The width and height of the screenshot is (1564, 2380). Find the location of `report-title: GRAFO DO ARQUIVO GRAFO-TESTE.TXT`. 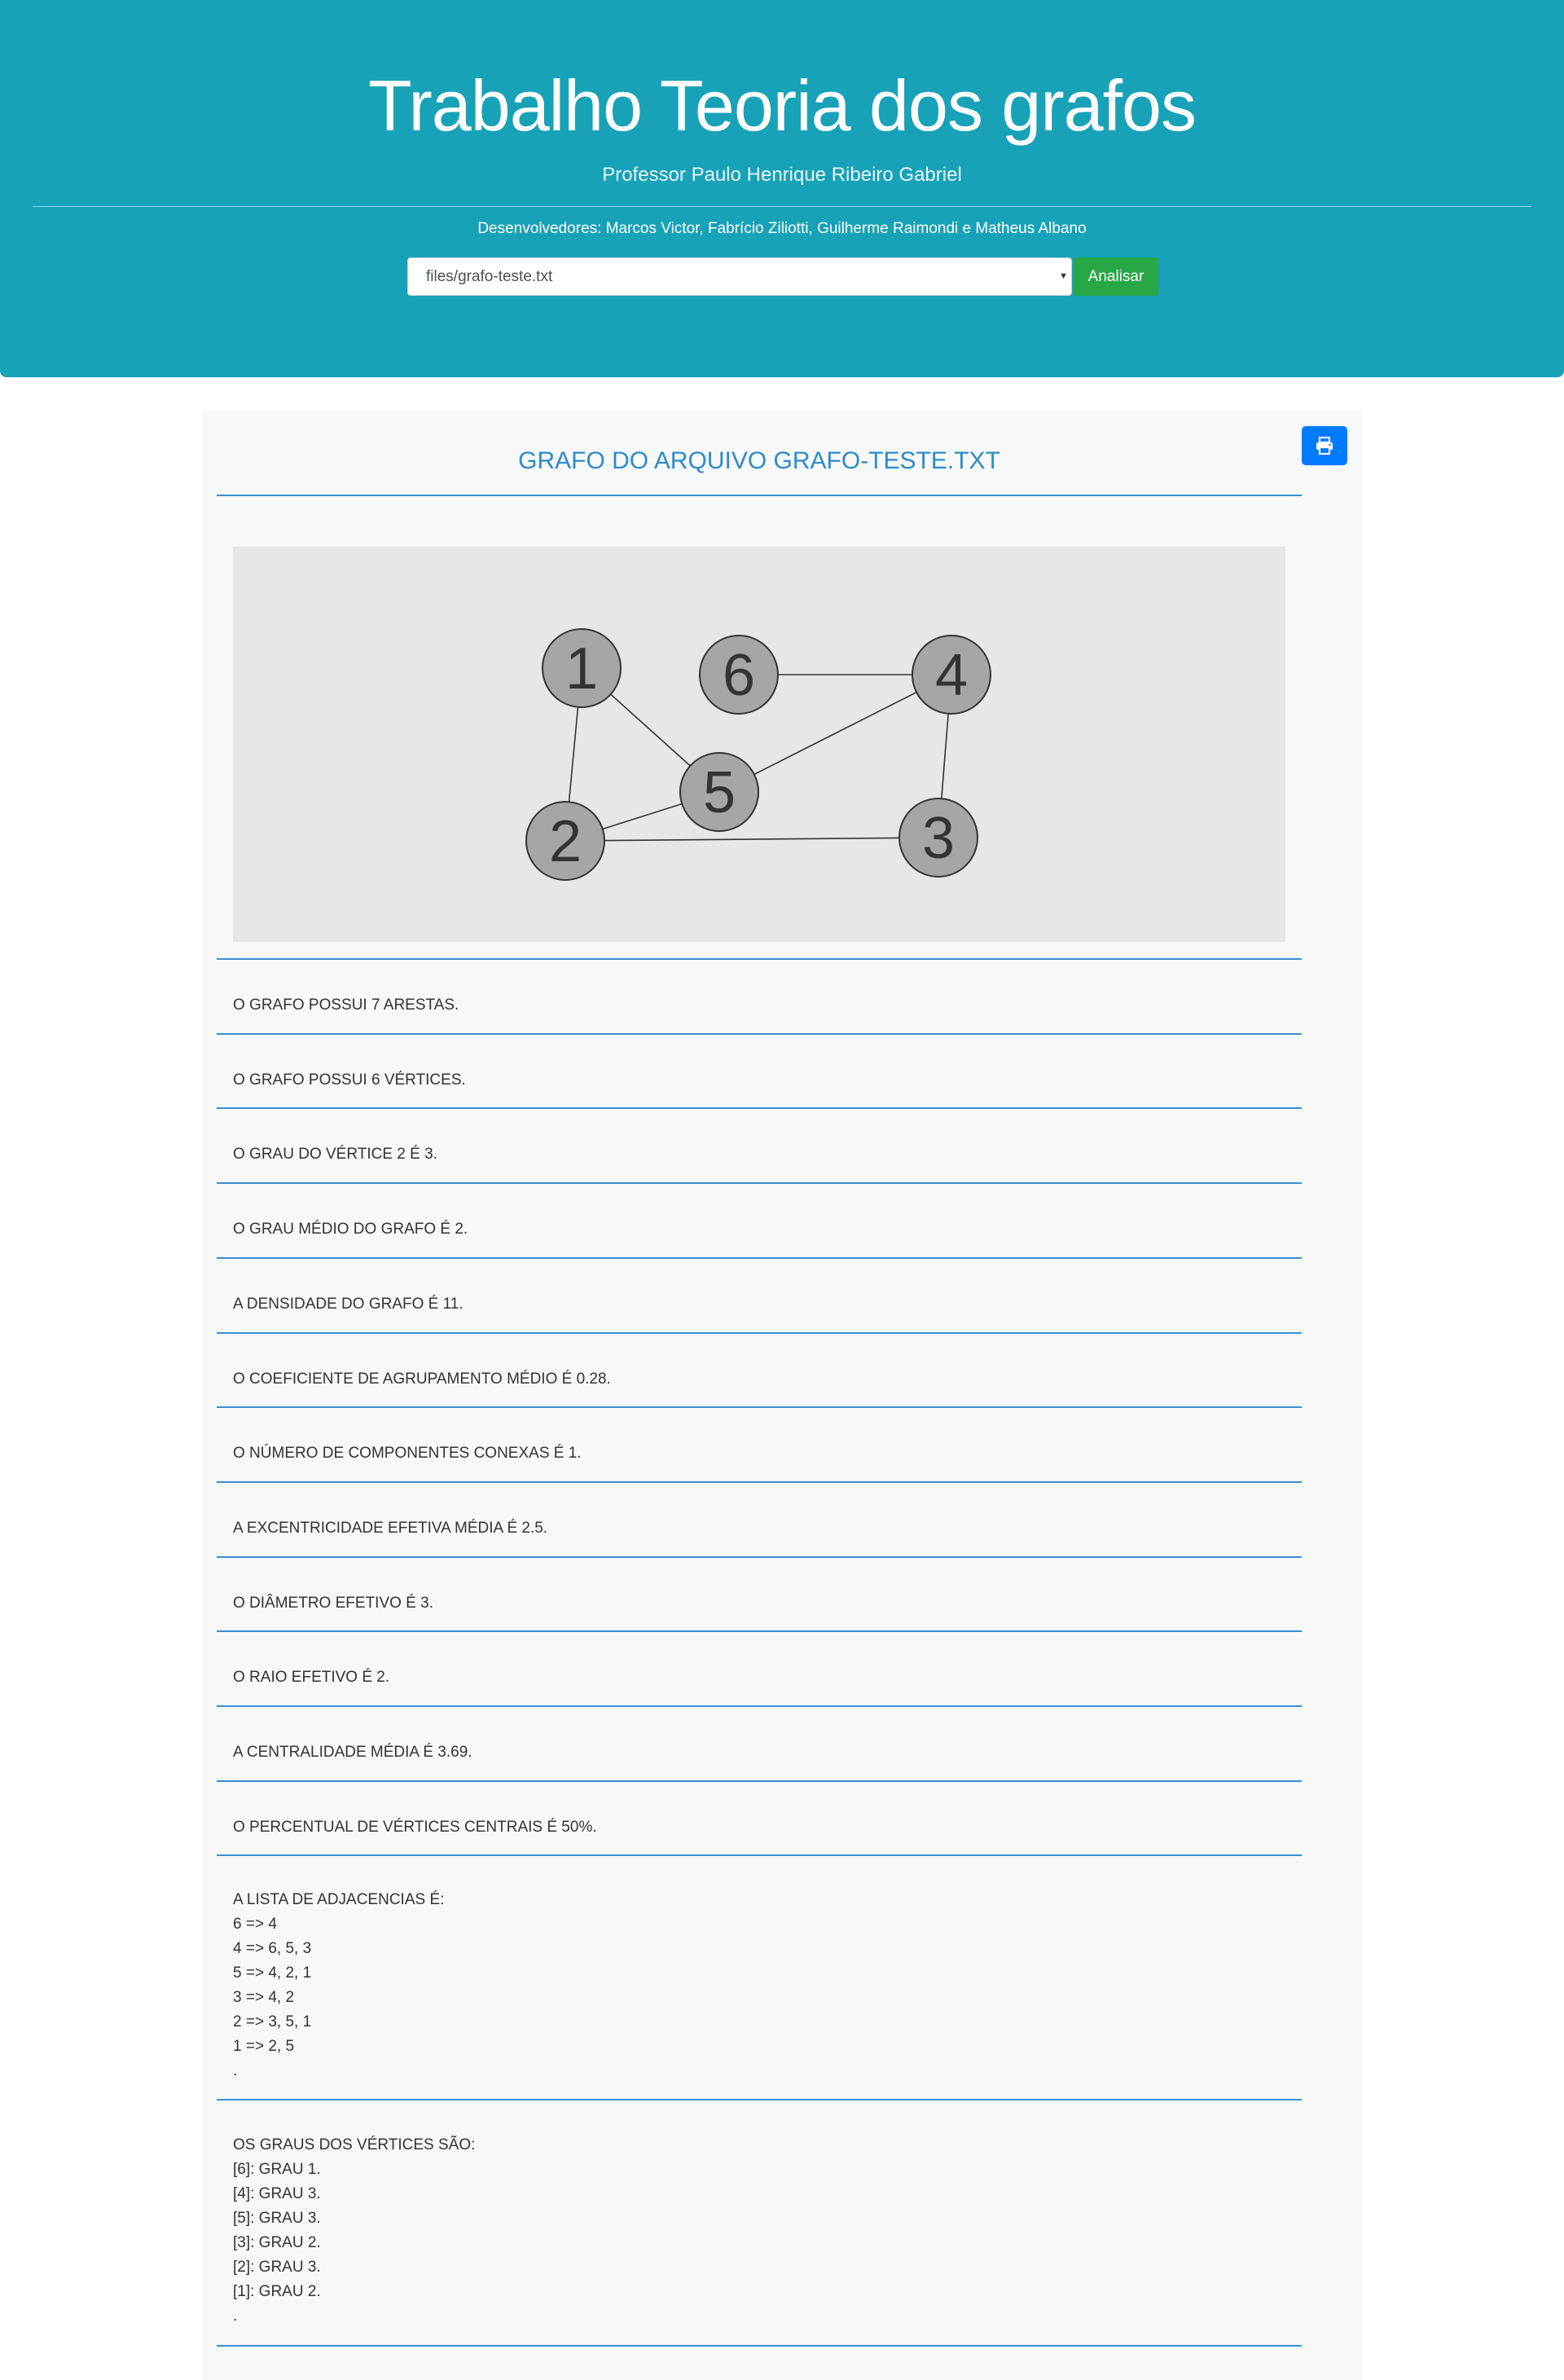

report-title: GRAFO DO ARQUIVO GRAFO-TESTE.TXT is located at coordinates (759, 460).